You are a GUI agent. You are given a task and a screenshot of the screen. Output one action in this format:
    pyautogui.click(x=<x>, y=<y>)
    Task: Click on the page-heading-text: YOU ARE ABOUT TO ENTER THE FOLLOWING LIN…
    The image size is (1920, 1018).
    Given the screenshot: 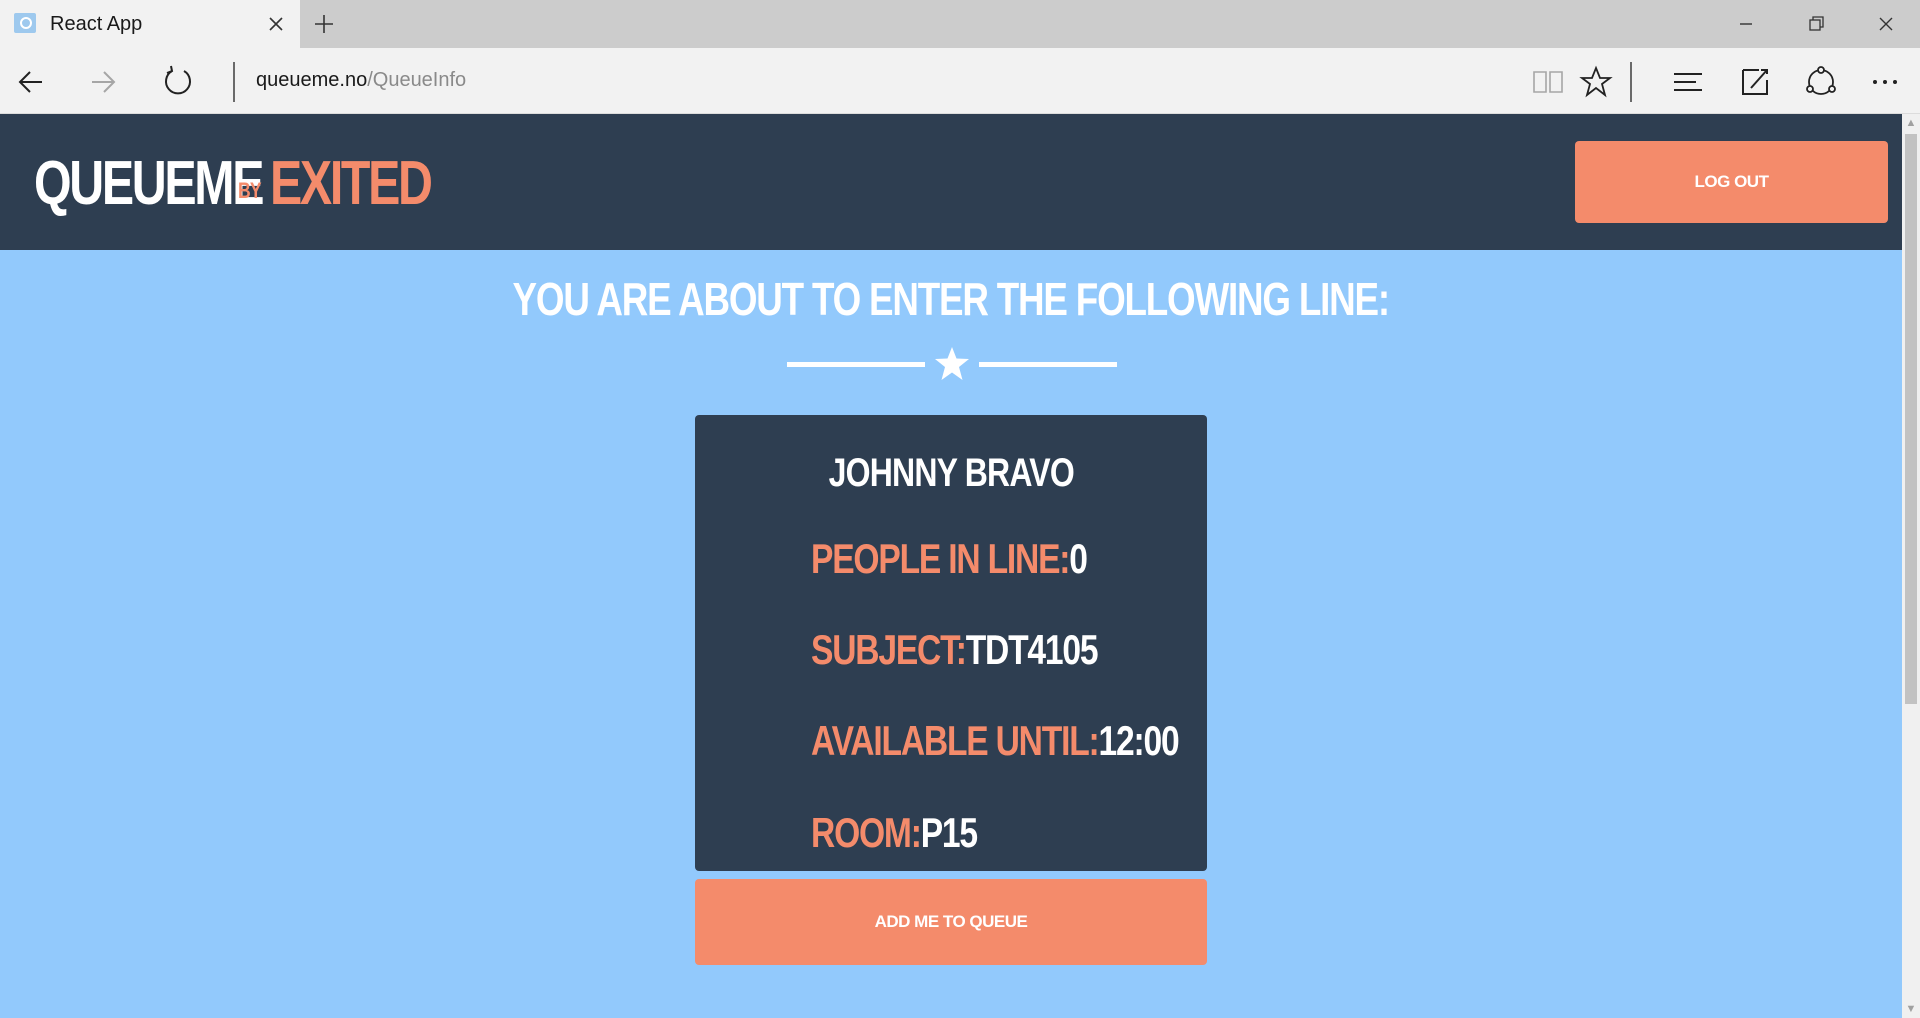 What is the action you would take?
    pyautogui.click(x=951, y=299)
    